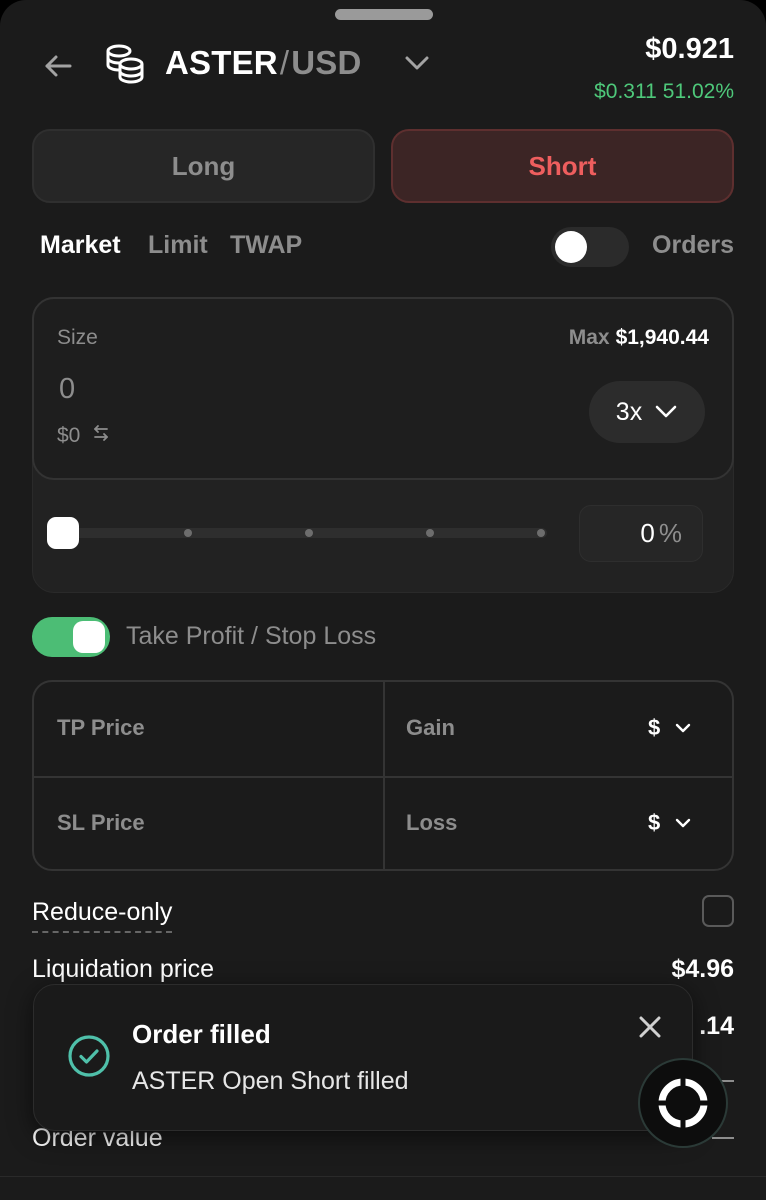 This screenshot has height=1200, width=766. What do you see at coordinates (270, 1081) in the screenshot?
I see `toast-message: ASTER Open Short filled` at bounding box center [270, 1081].